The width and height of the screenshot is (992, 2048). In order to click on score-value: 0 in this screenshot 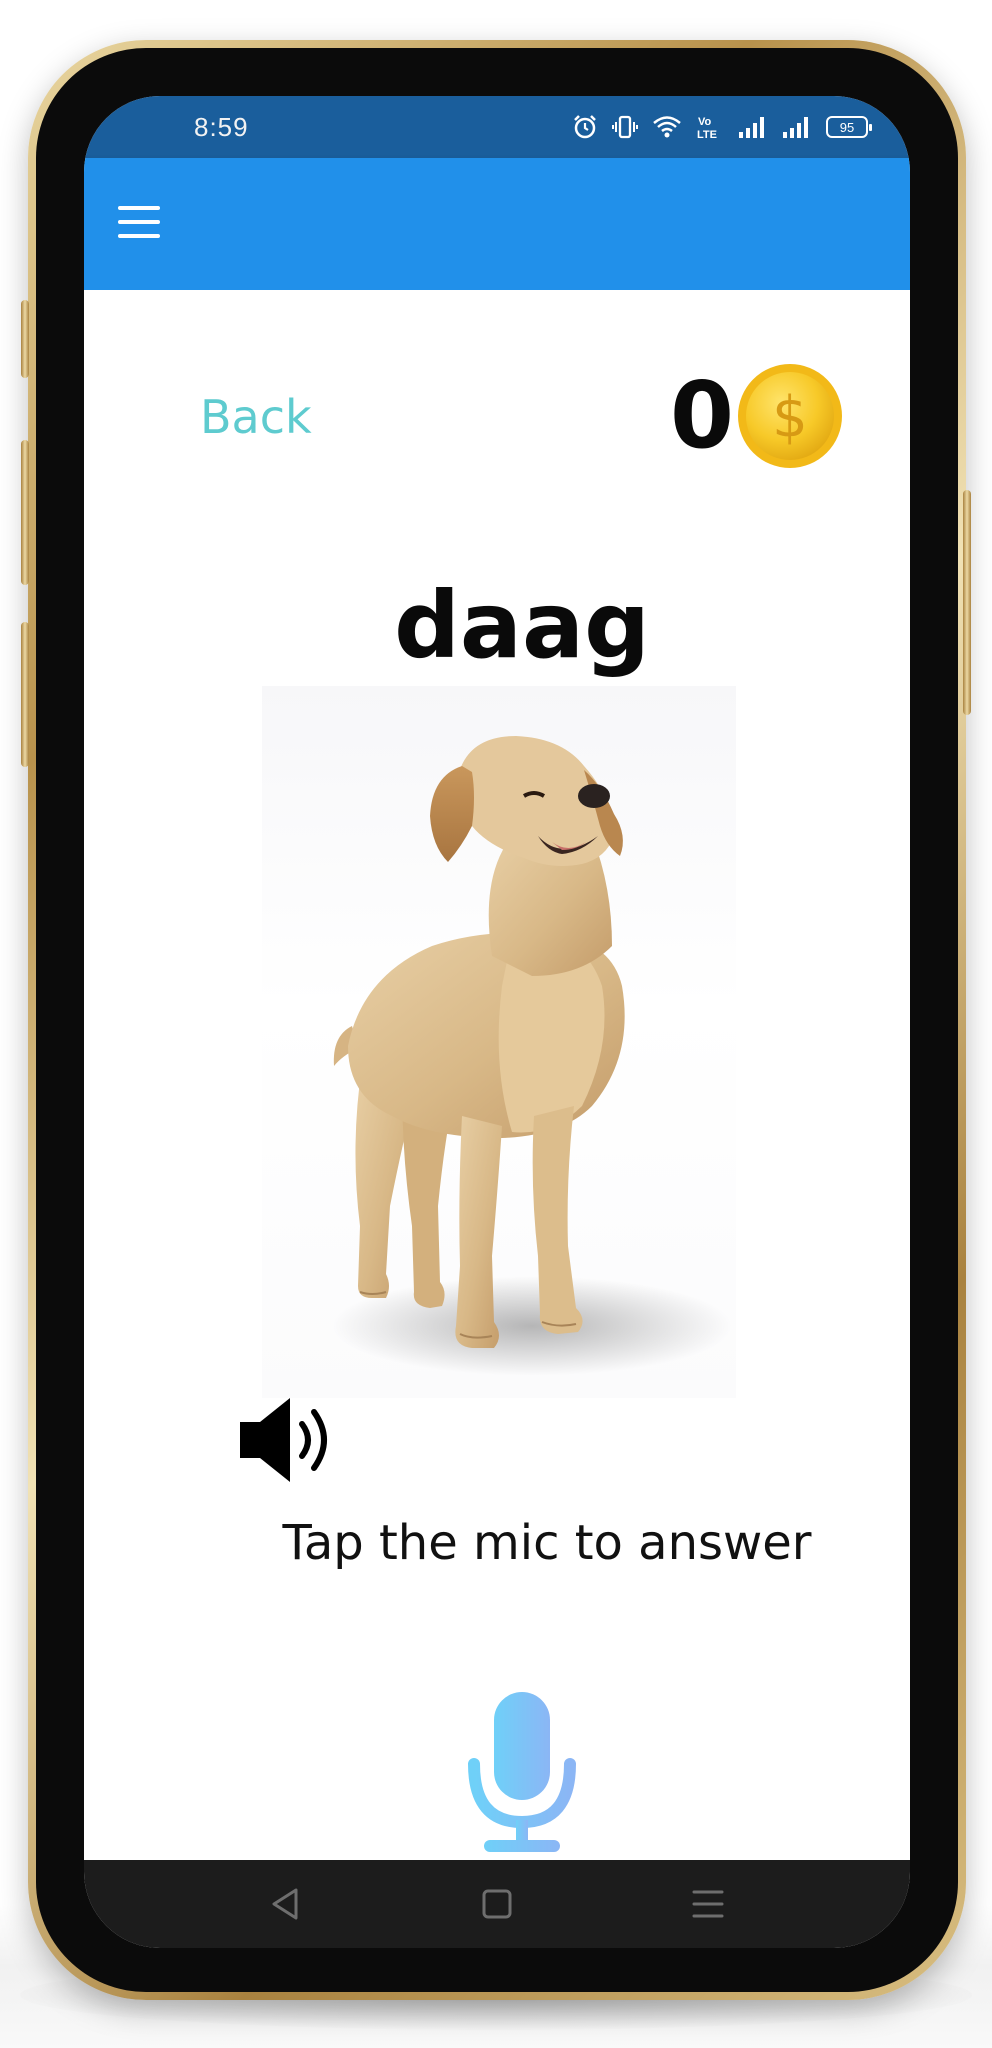, I will do `click(701, 415)`.